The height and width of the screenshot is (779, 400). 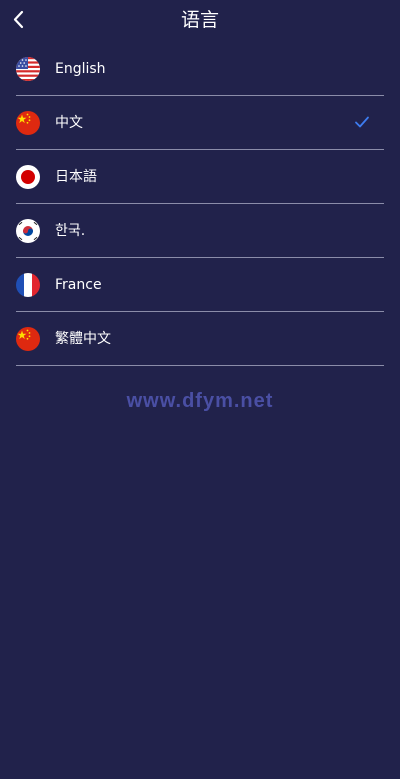 I want to click on language-item-korean: 한국., so click(x=200, y=231).